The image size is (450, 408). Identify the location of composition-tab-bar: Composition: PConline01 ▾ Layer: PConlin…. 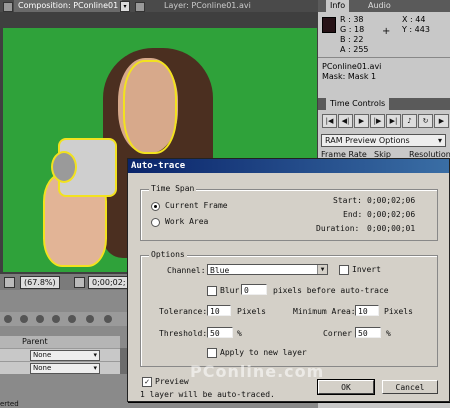
(159, 6).